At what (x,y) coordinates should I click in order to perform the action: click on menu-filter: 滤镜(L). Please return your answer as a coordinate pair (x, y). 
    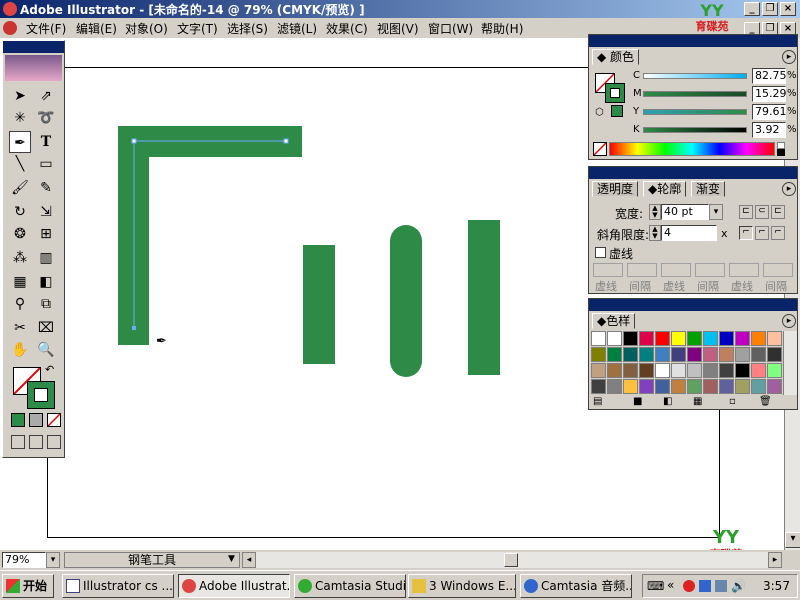
    Looking at the image, I should click on (297, 28).